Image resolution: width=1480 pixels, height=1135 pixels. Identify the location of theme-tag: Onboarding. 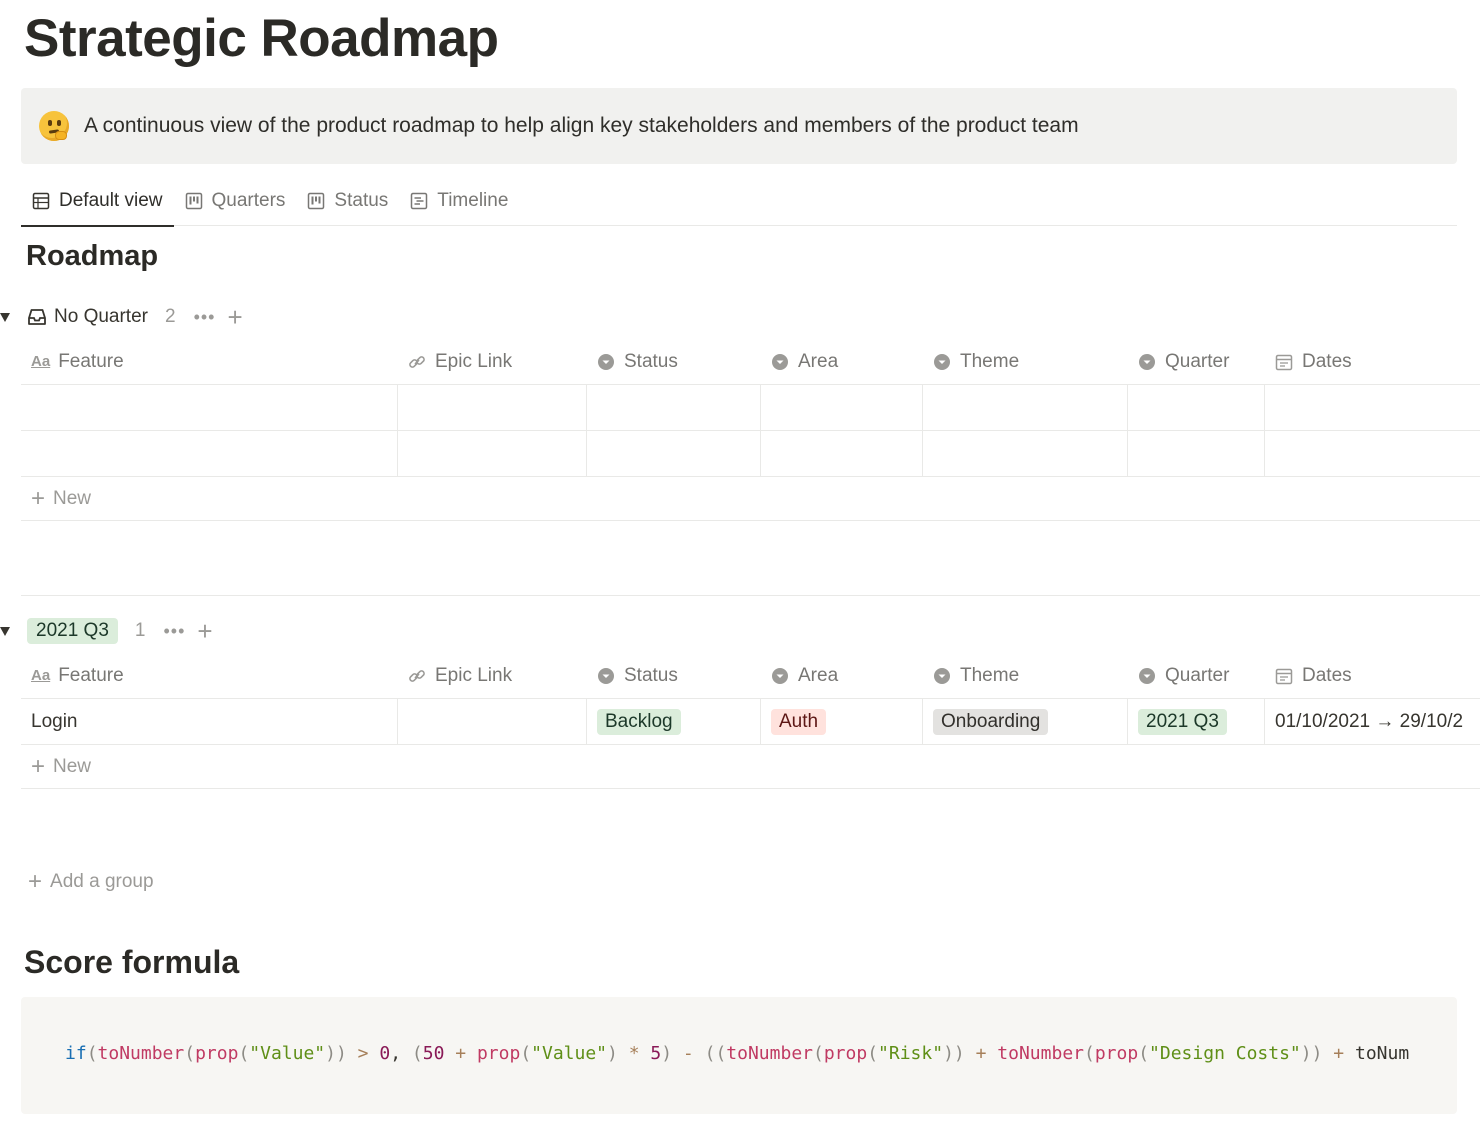
(991, 721).